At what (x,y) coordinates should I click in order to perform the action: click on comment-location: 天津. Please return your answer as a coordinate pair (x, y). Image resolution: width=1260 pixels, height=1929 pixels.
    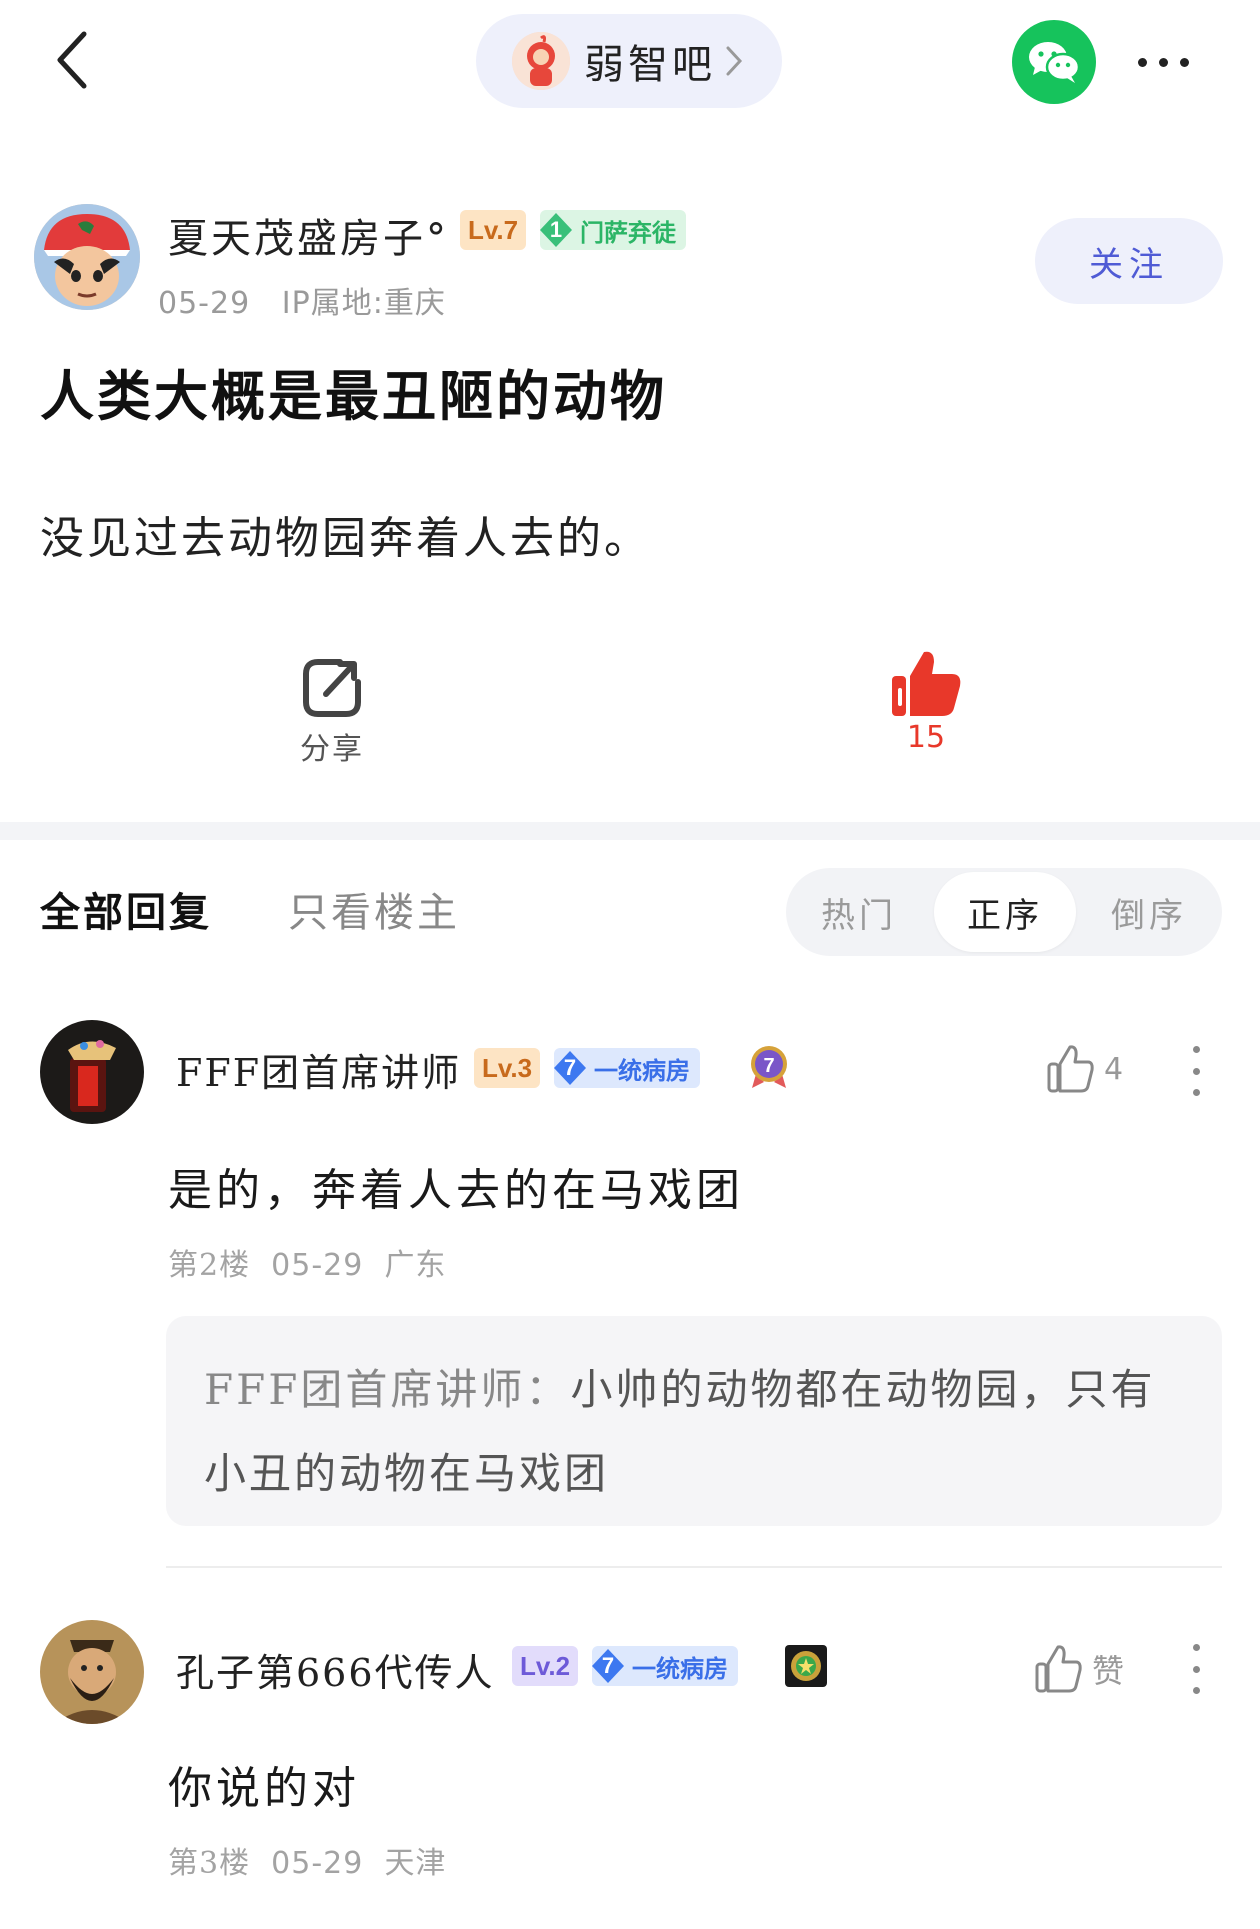
    Looking at the image, I should click on (415, 1863).